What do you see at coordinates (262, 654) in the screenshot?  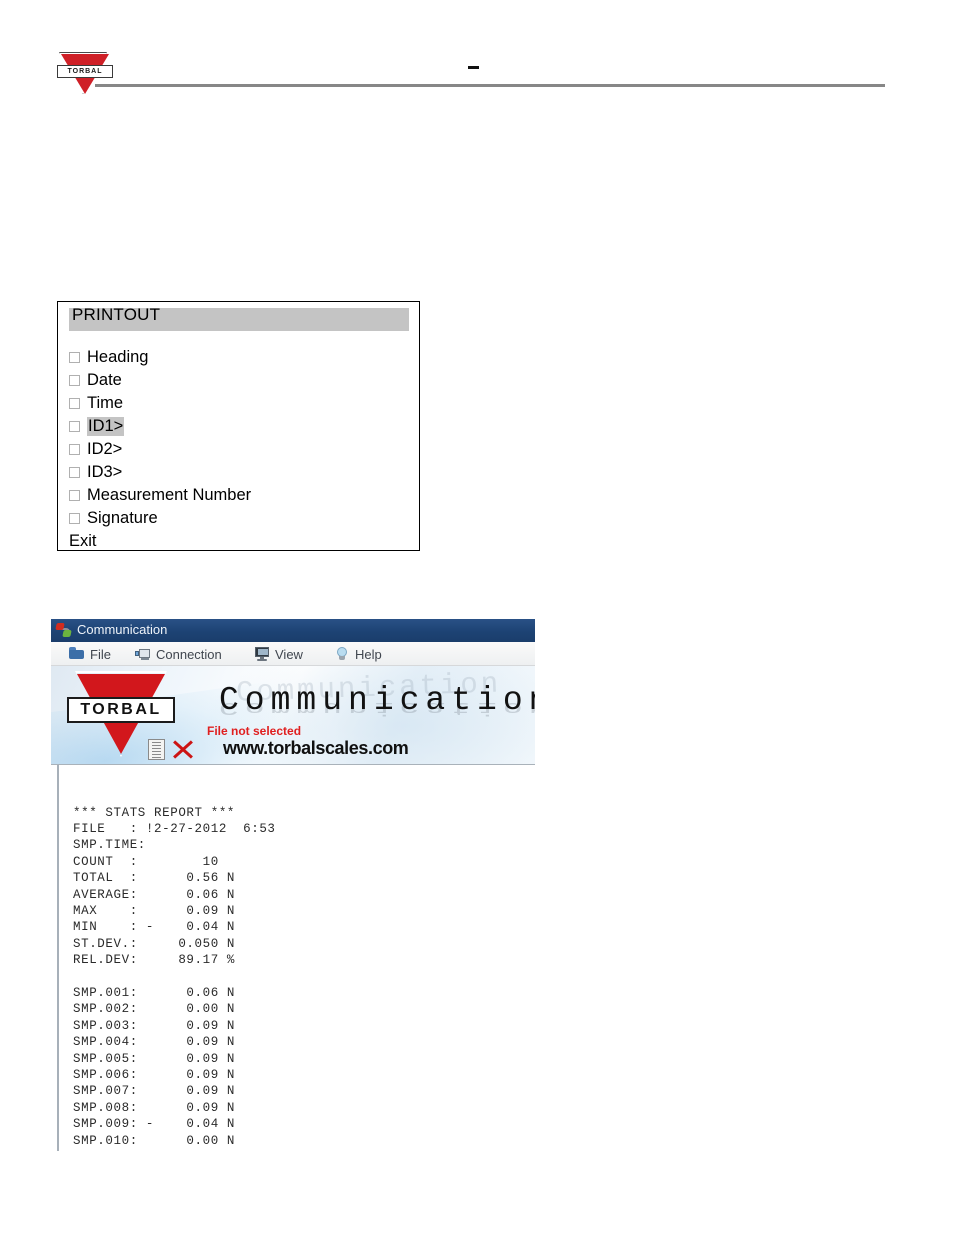 I see `monitor-icon` at bounding box center [262, 654].